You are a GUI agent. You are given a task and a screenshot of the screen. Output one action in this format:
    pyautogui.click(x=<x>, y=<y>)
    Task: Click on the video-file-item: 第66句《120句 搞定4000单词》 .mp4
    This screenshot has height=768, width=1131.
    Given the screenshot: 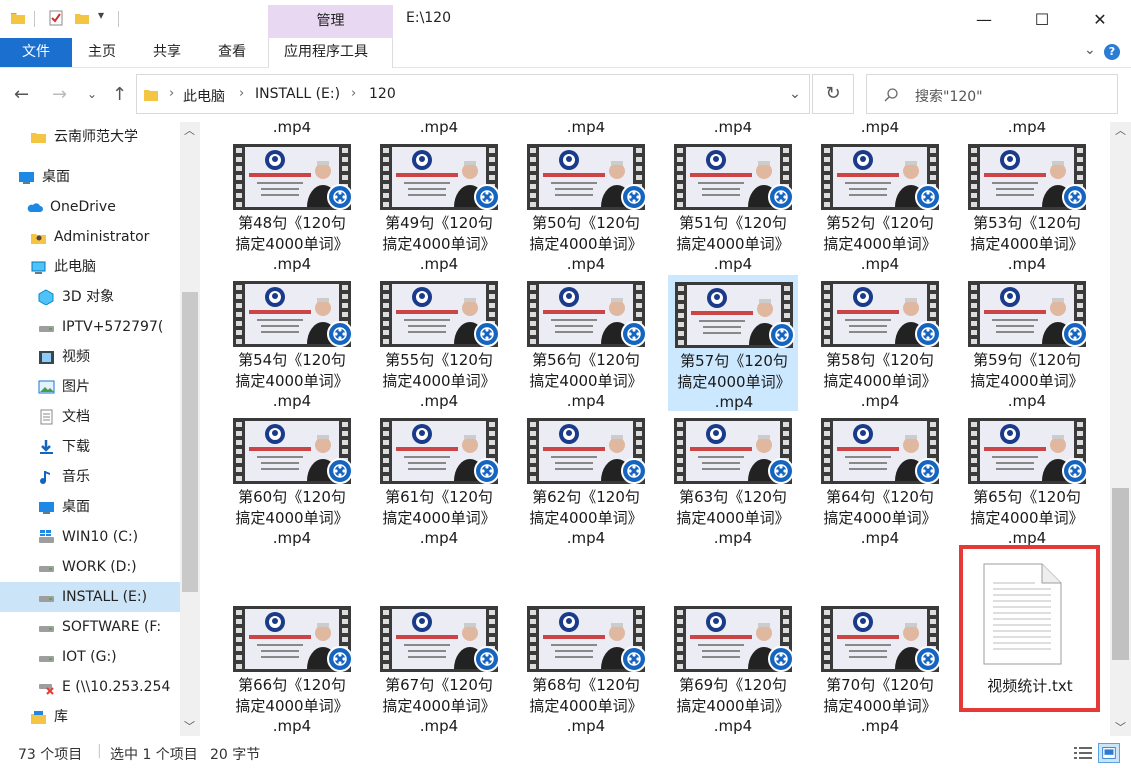 What is the action you would take?
    pyautogui.click(x=292, y=671)
    